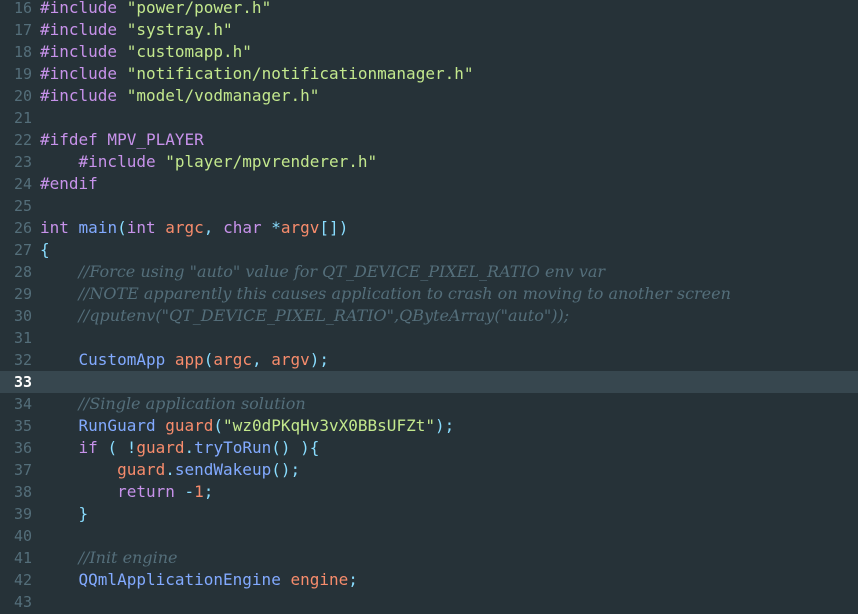 Image resolution: width=858 pixels, height=614 pixels. Describe the element at coordinates (429, 30) in the screenshot. I see `code-line-17: 17 #include "systray.h"` at that location.